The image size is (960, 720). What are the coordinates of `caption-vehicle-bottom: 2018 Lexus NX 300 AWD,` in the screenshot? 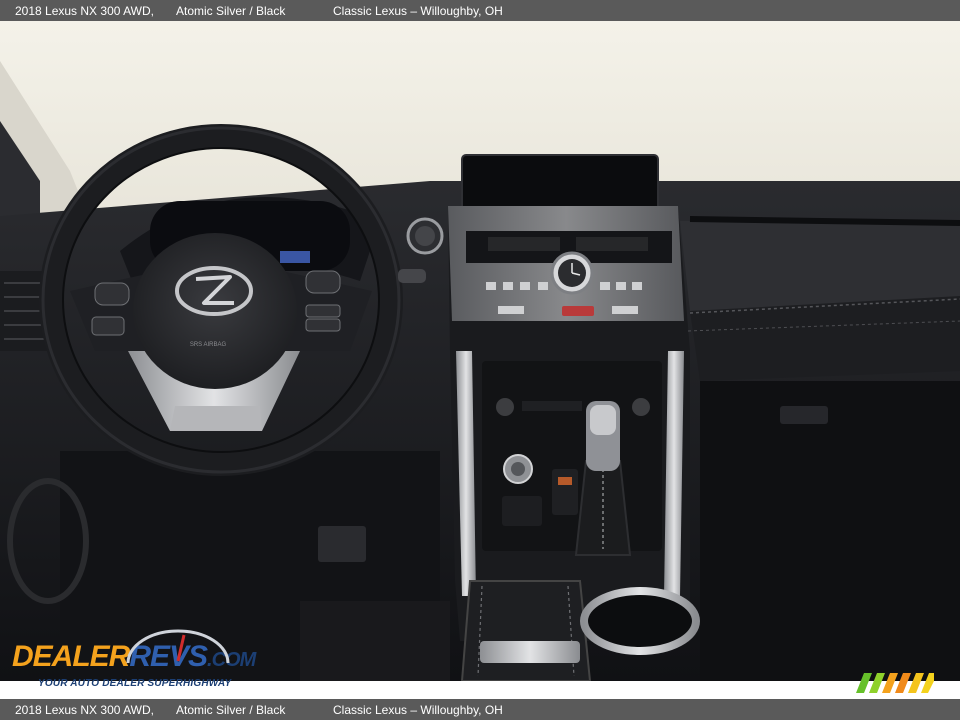 It's located at (84, 709).